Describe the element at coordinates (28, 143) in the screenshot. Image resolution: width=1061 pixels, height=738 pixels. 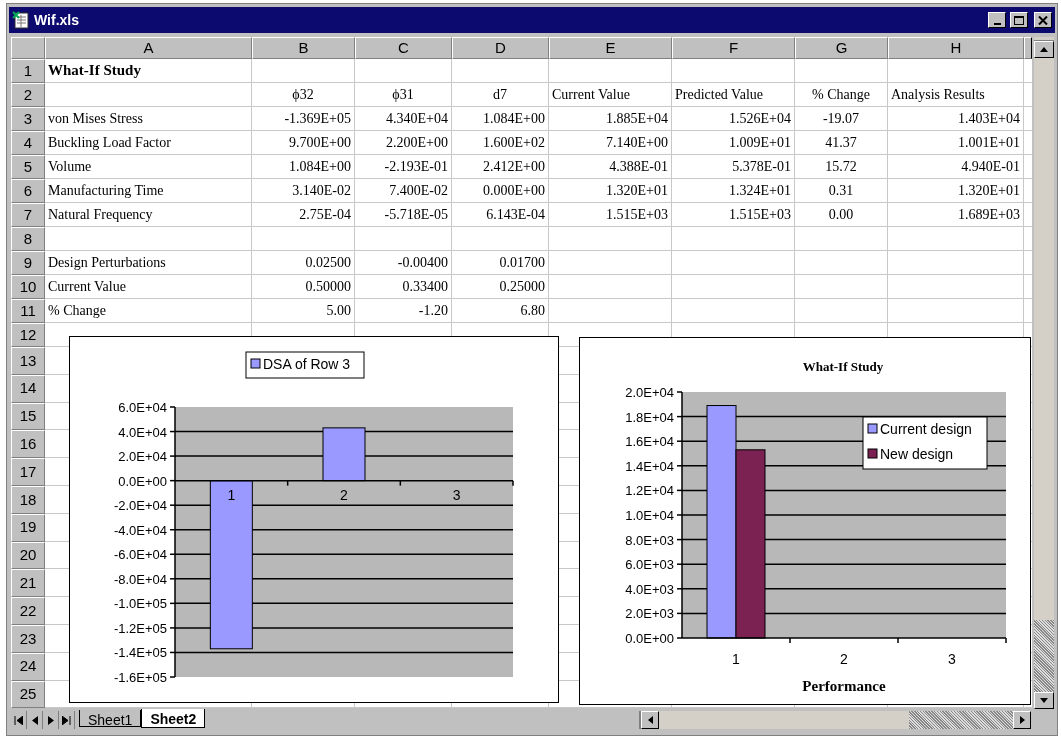
I see `row-header: 4` at that location.